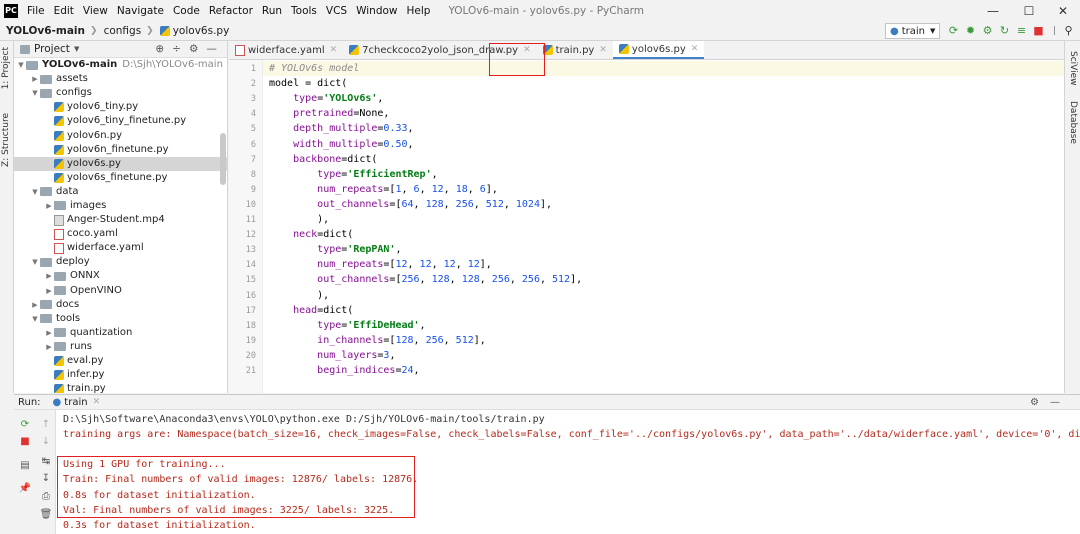  I want to click on tab-7checkcoco2yolo: 7checkcoco2yolo_json_draw.py ✕, so click(439, 50).